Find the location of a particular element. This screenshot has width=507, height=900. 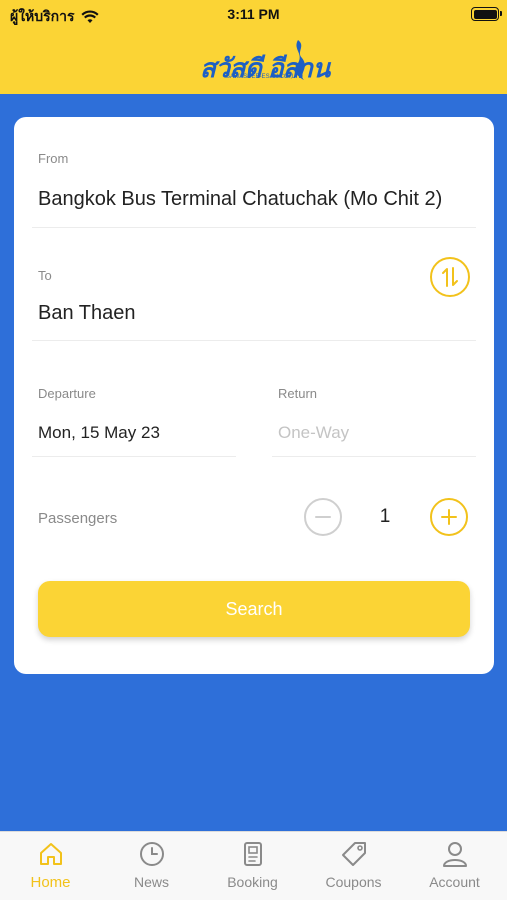

tag-icon is located at coordinates (353, 854).